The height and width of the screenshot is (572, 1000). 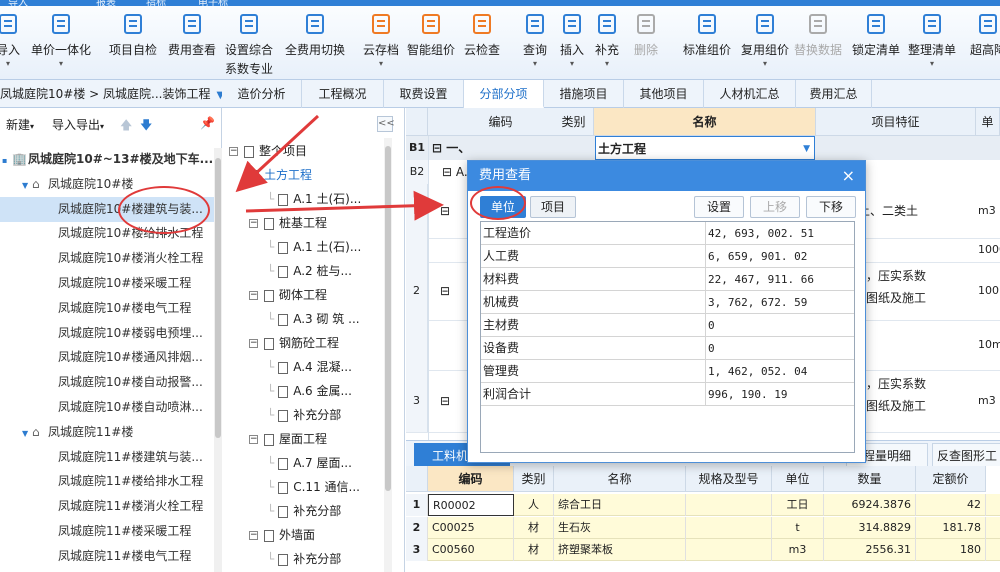 What do you see at coordinates (111, 94) in the screenshot?
I see `breadcrumb: 凤城庭院10#楼 > 凤城庭院...装饰工程 ▼` at bounding box center [111, 94].